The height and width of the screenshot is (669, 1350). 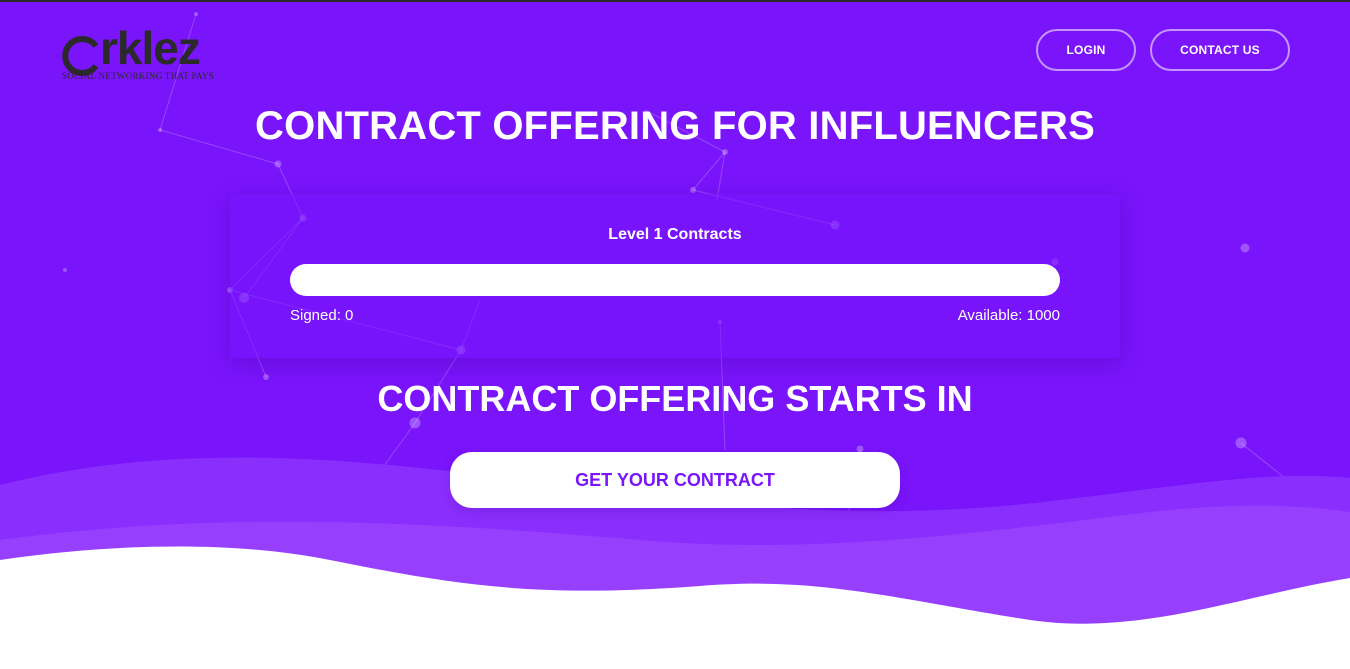 What do you see at coordinates (1008, 315) in the screenshot?
I see `available-count: Available: 1000` at bounding box center [1008, 315].